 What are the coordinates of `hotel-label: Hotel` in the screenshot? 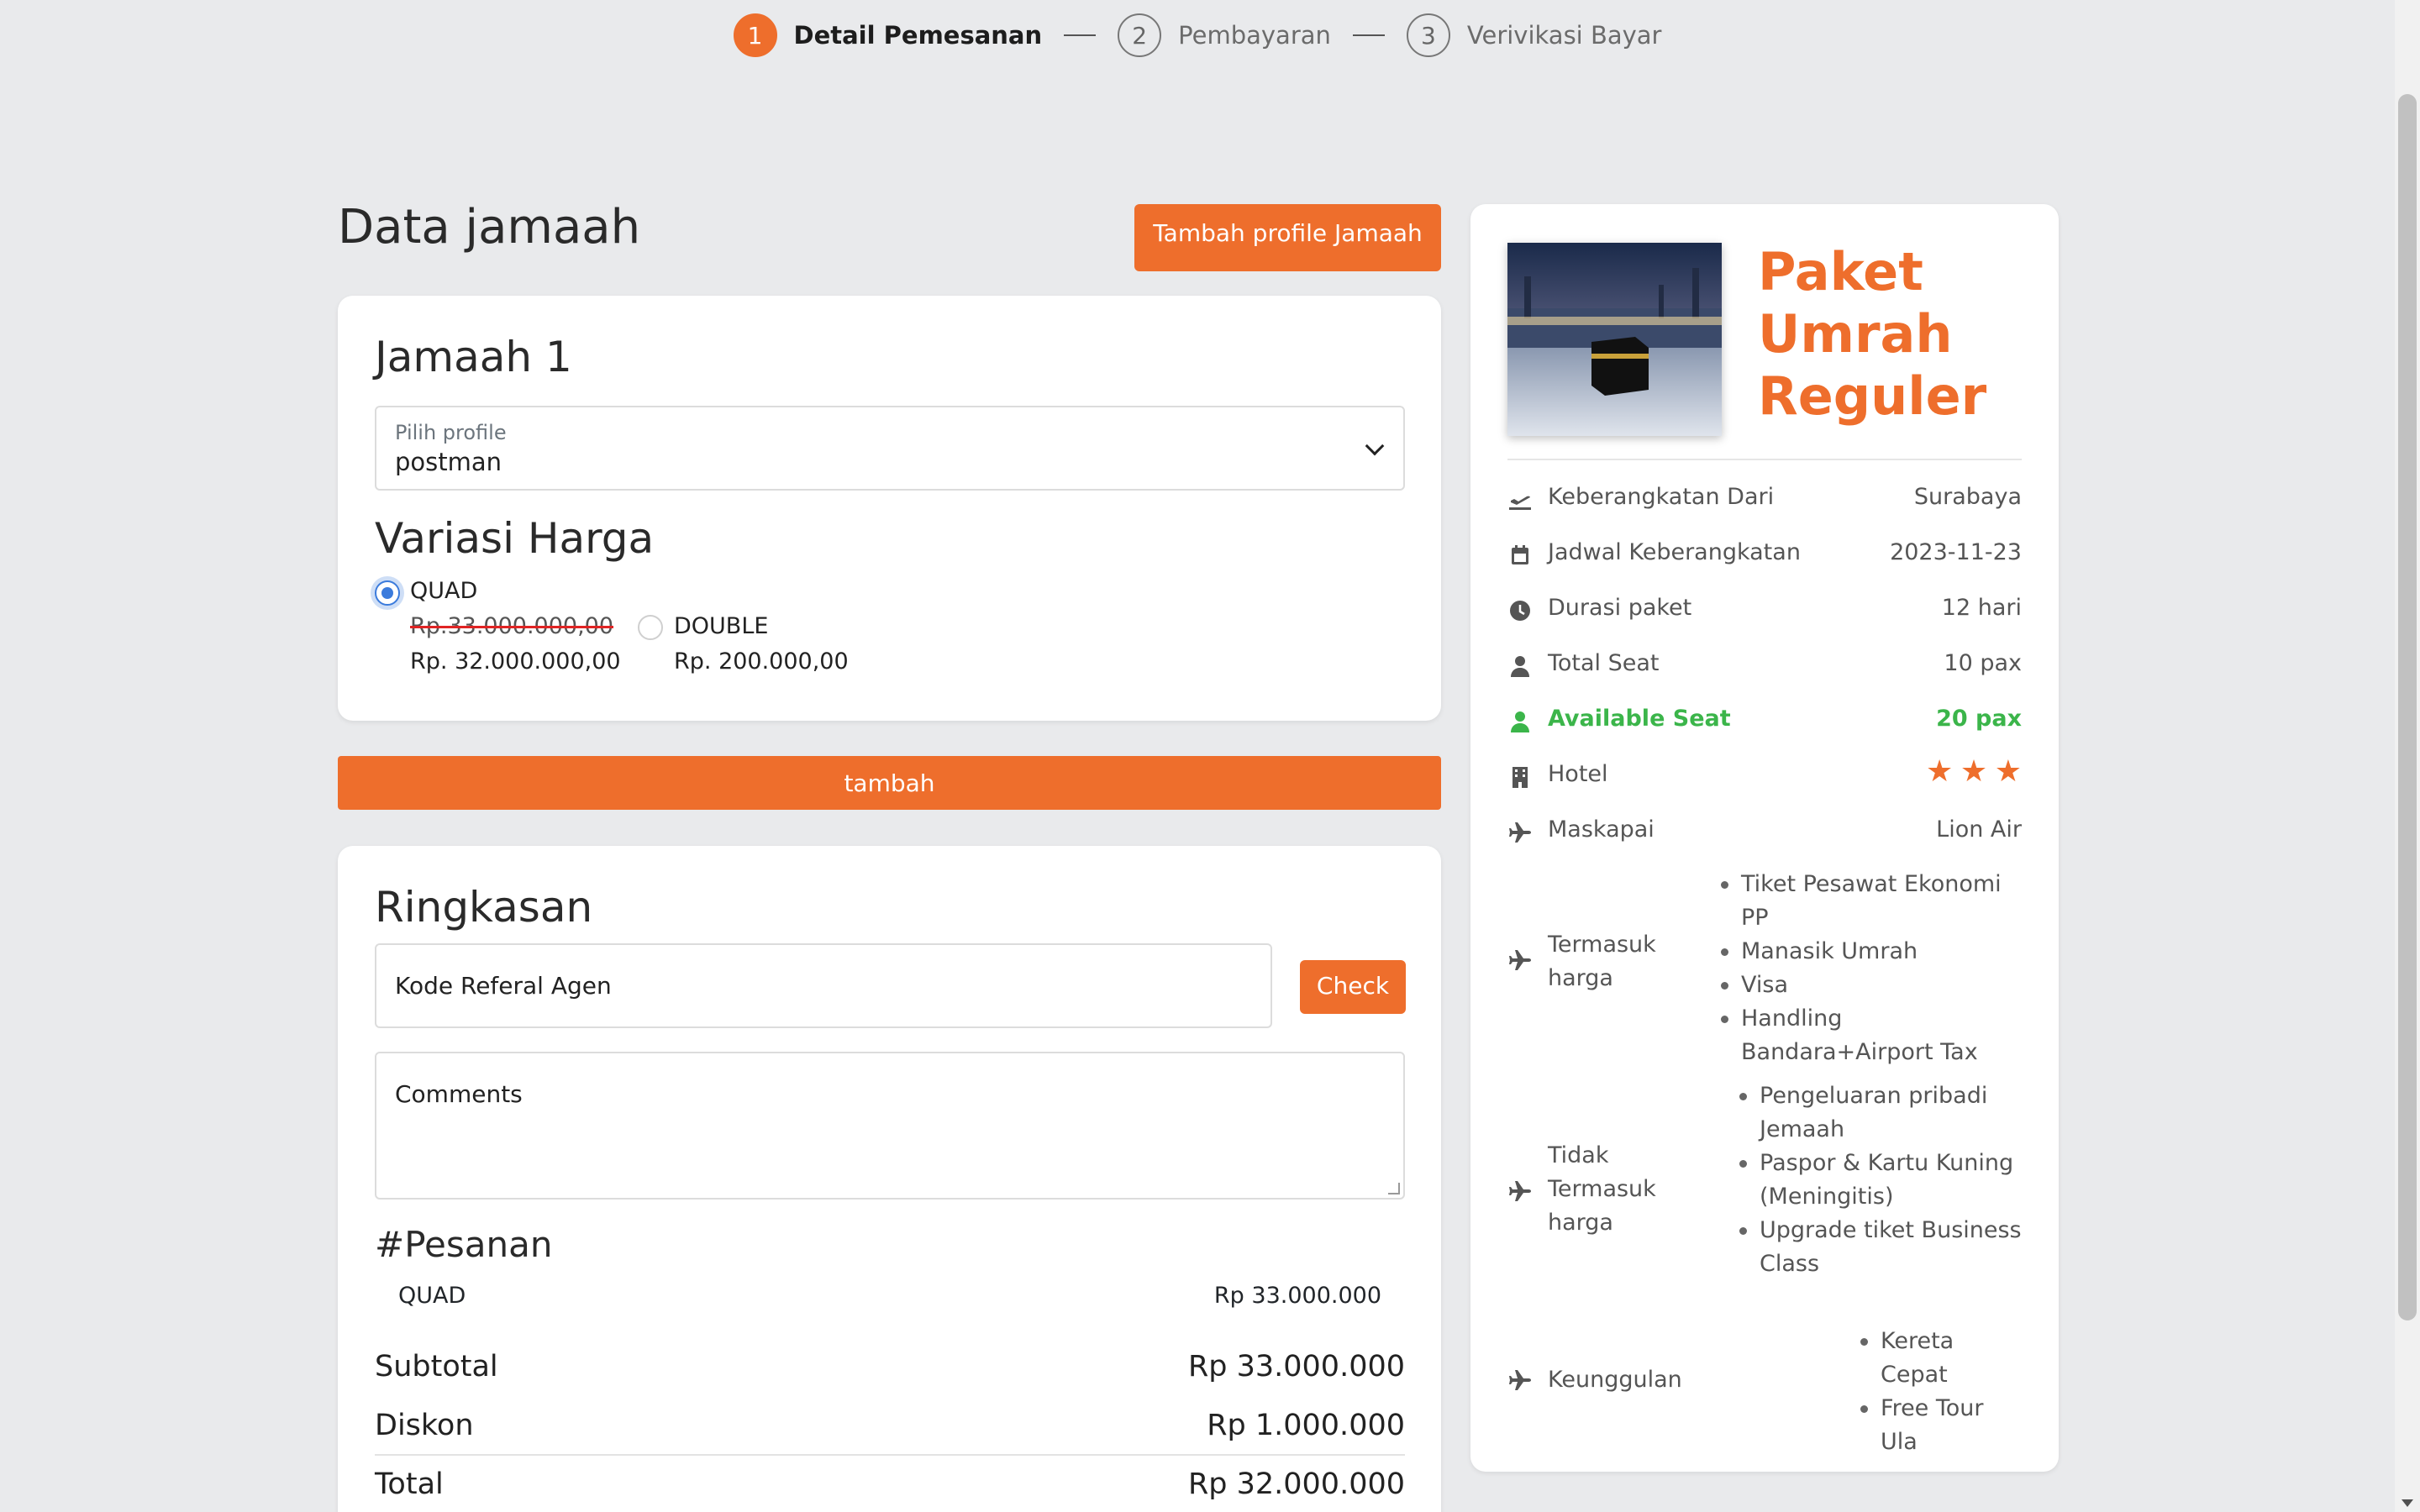 It's located at (1578, 774).